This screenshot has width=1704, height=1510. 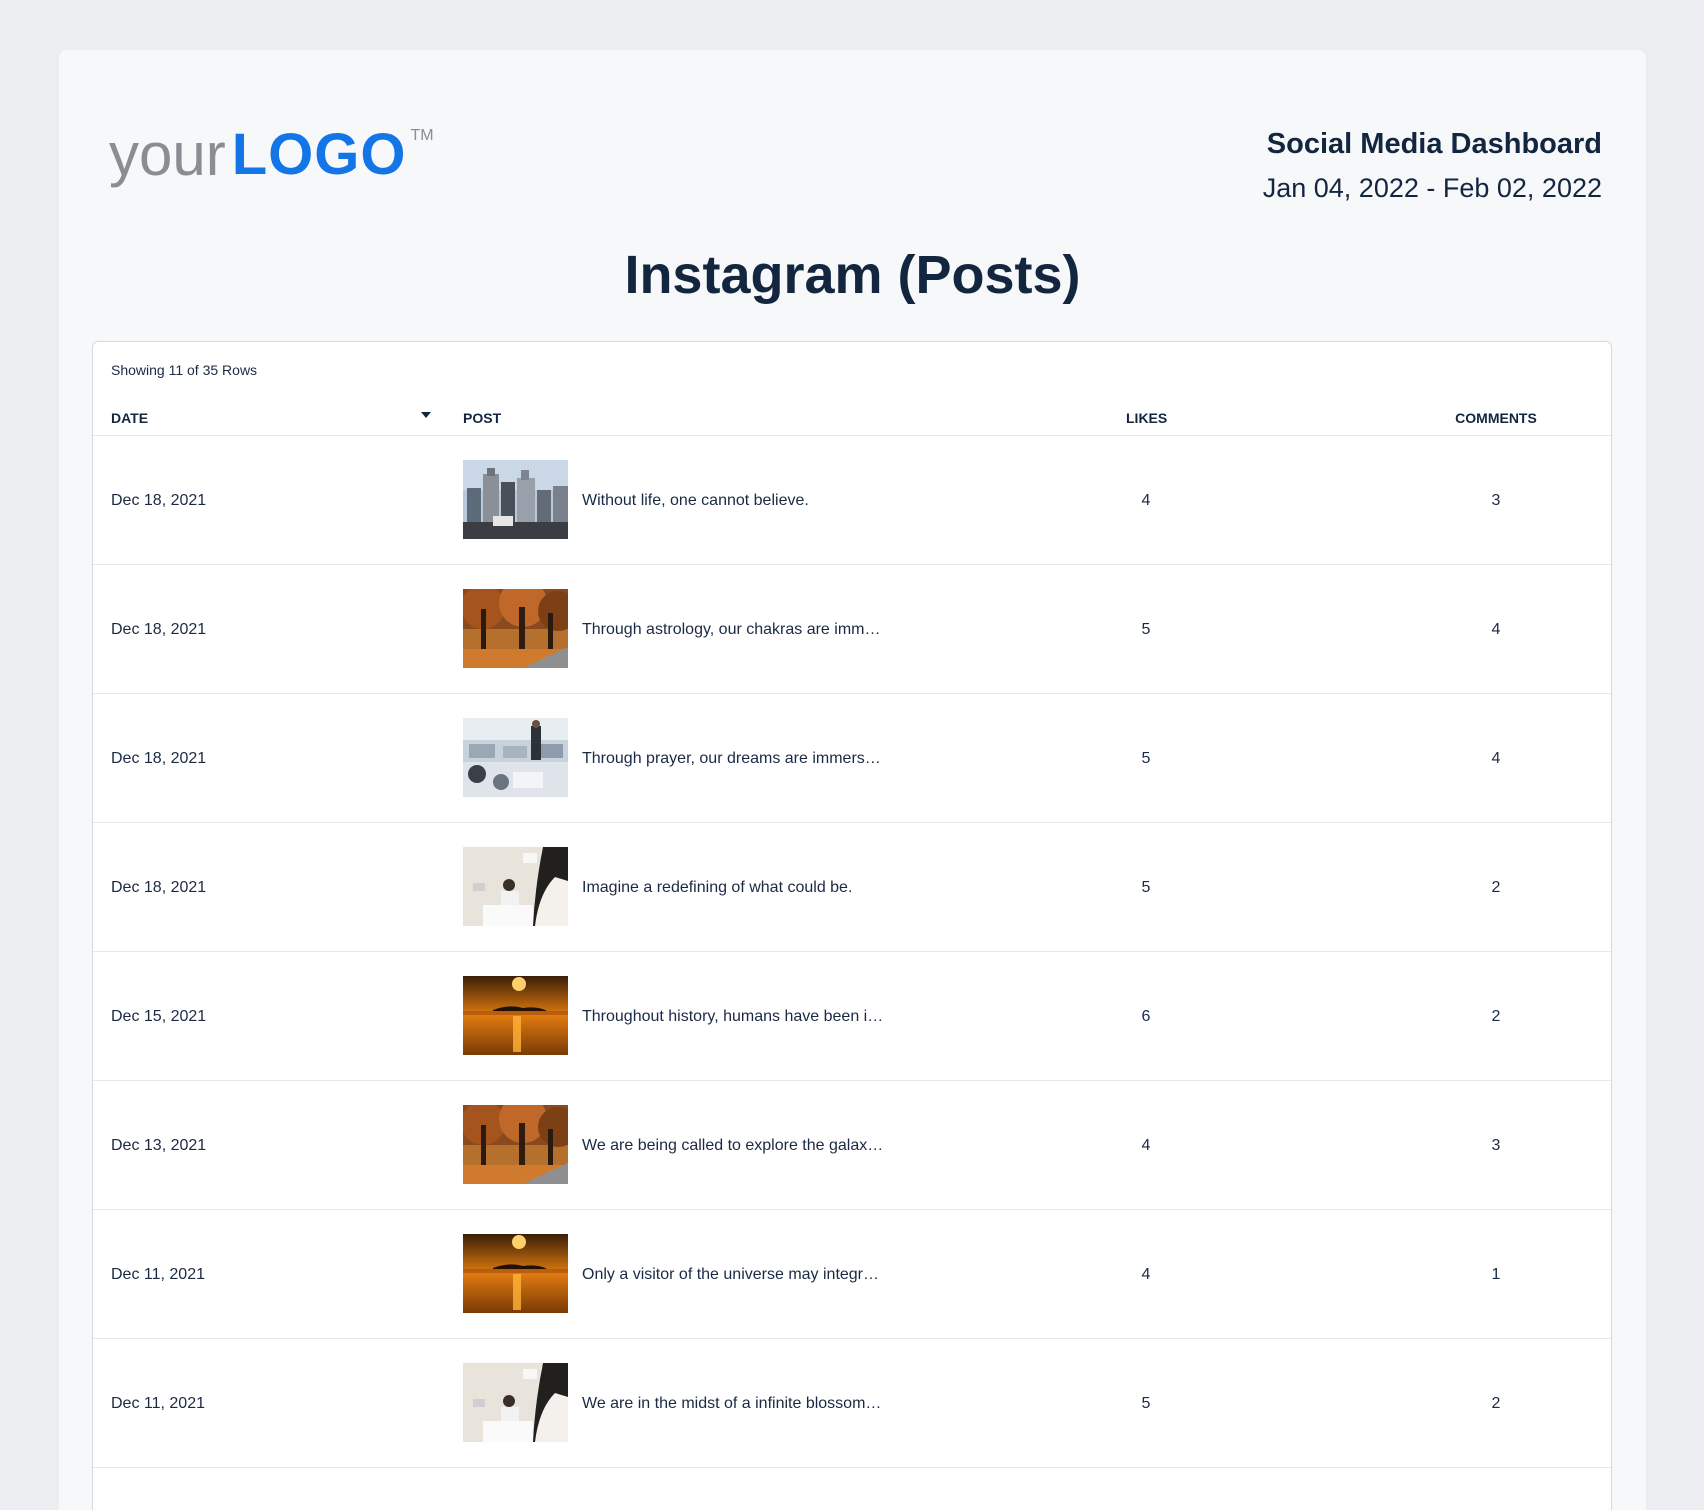 What do you see at coordinates (426, 415) in the screenshot?
I see `sort-descending-icon` at bounding box center [426, 415].